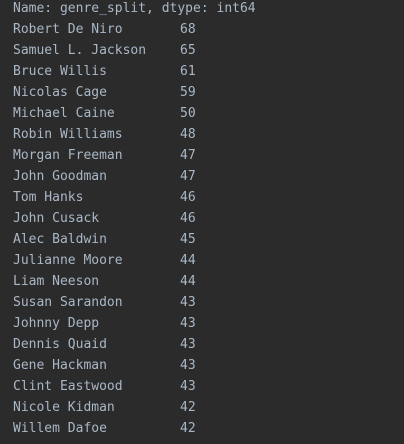  What do you see at coordinates (68, 260) in the screenshot?
I see `row-index-label: Julianne Moore` at bounding box center [68, 260].